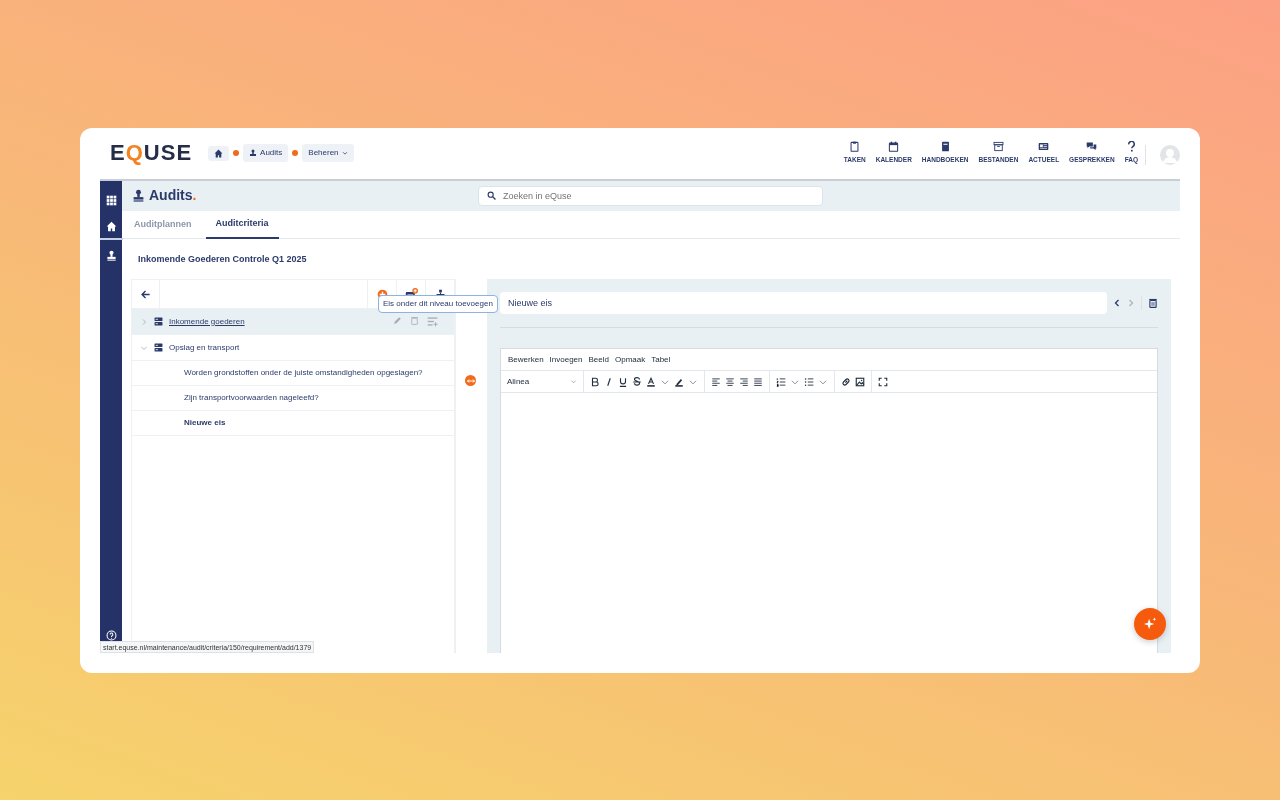 Image resolution: width=1280 pixels, height=800 pixels. Describe the element at coordinates (894, 147) in the screenshot. I see `calendar-icon` at that location.